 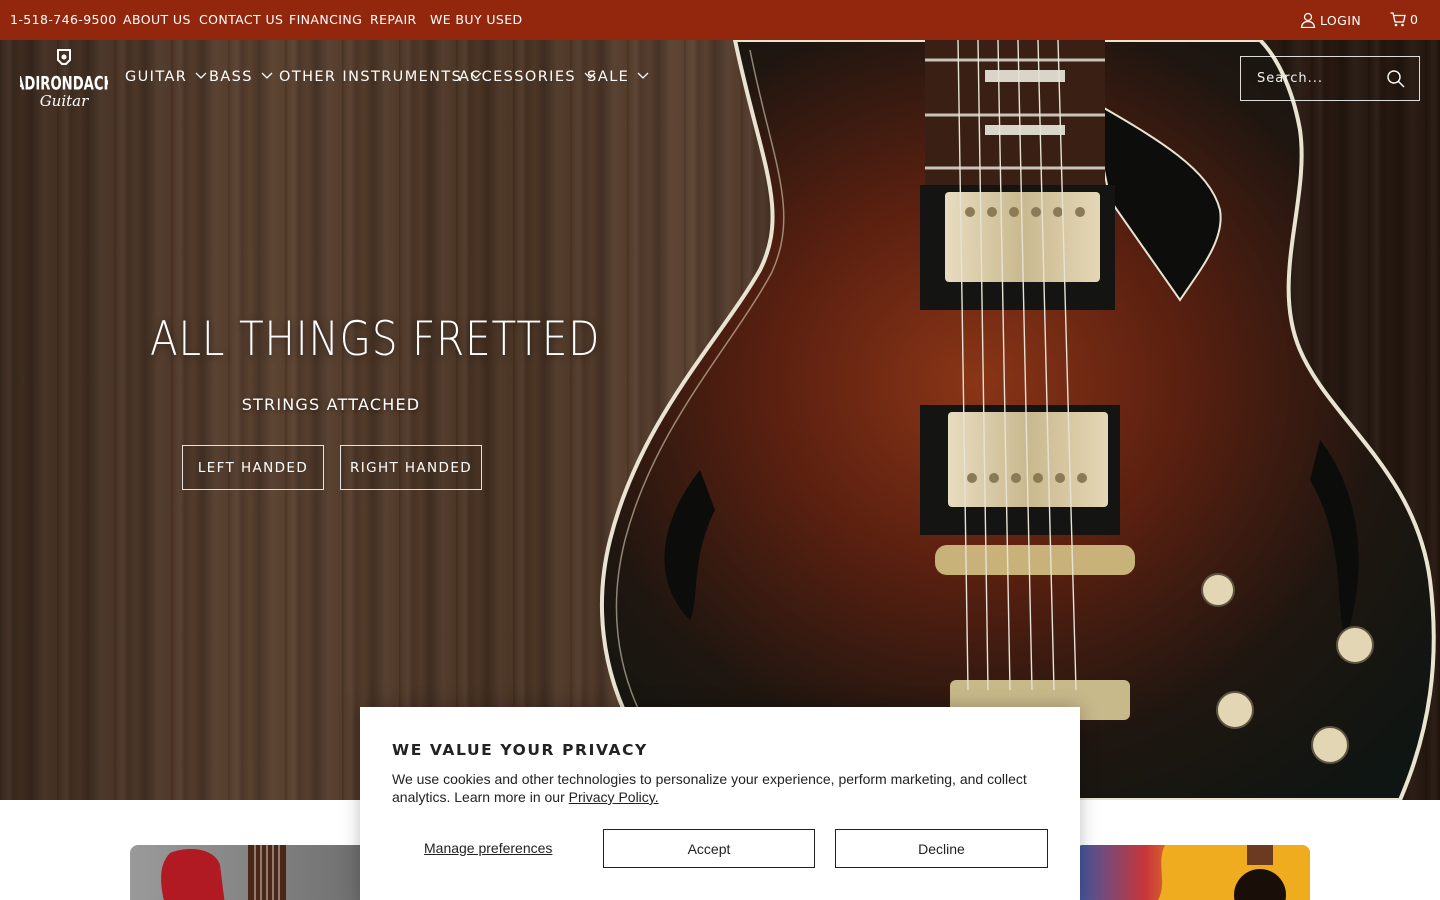 What do you see at coordinates (63, 19) in the screenshot?
I see `phone-link: 1-518-746-9500` at bounding box center [63, 19].